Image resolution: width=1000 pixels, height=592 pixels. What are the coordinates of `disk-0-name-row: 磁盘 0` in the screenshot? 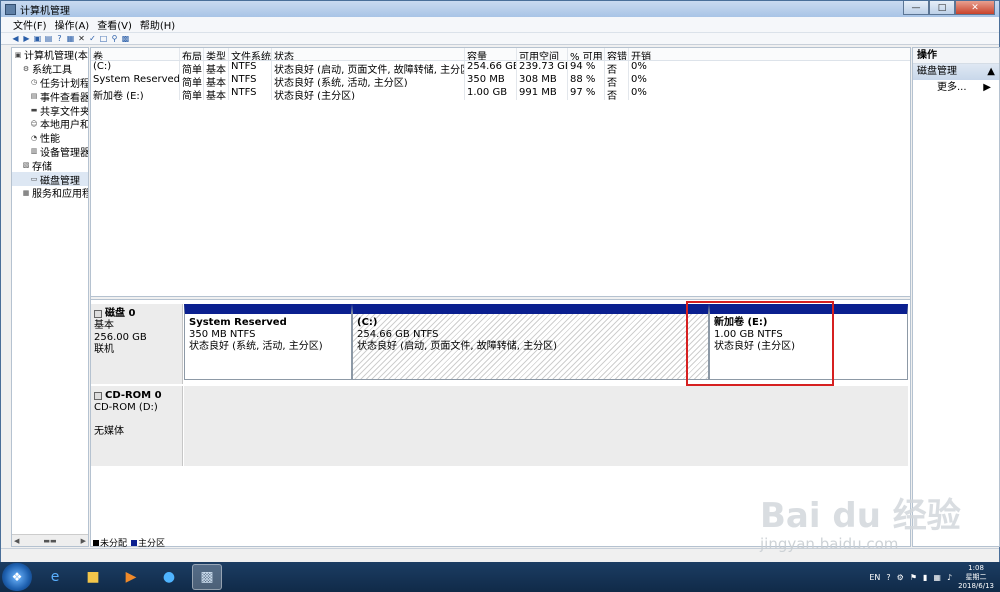 It's located at (136, 314).